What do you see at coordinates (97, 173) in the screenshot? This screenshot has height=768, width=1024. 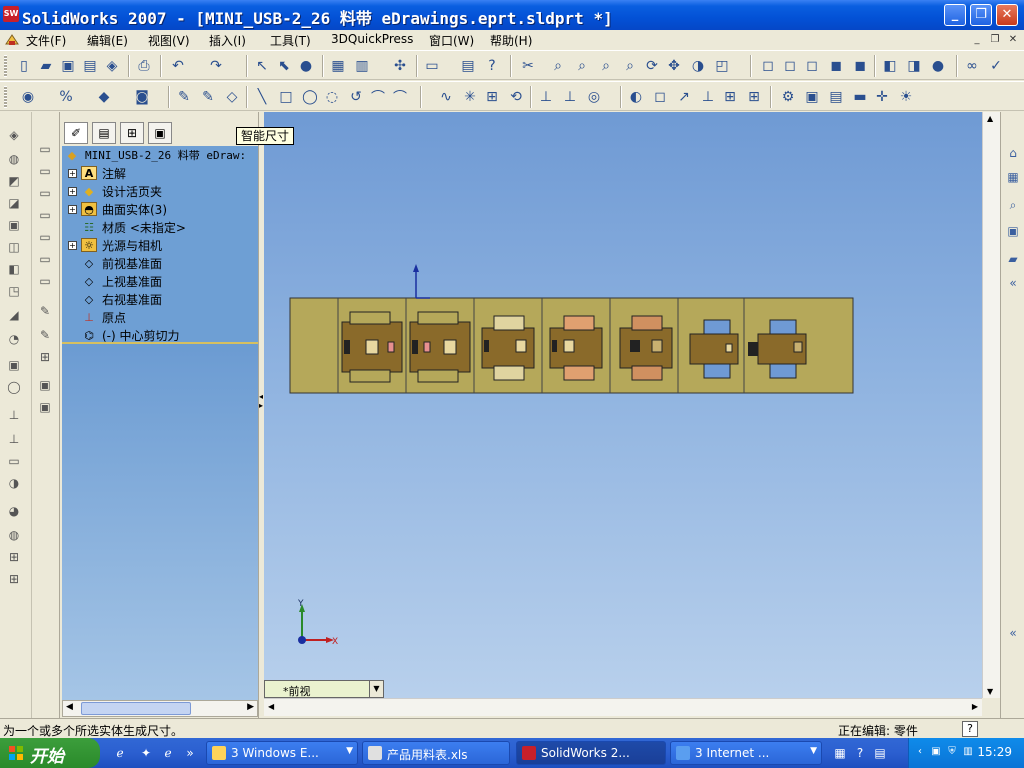 I see `tree-item-annotations: + A 注解` at bounding box center [97, 173].